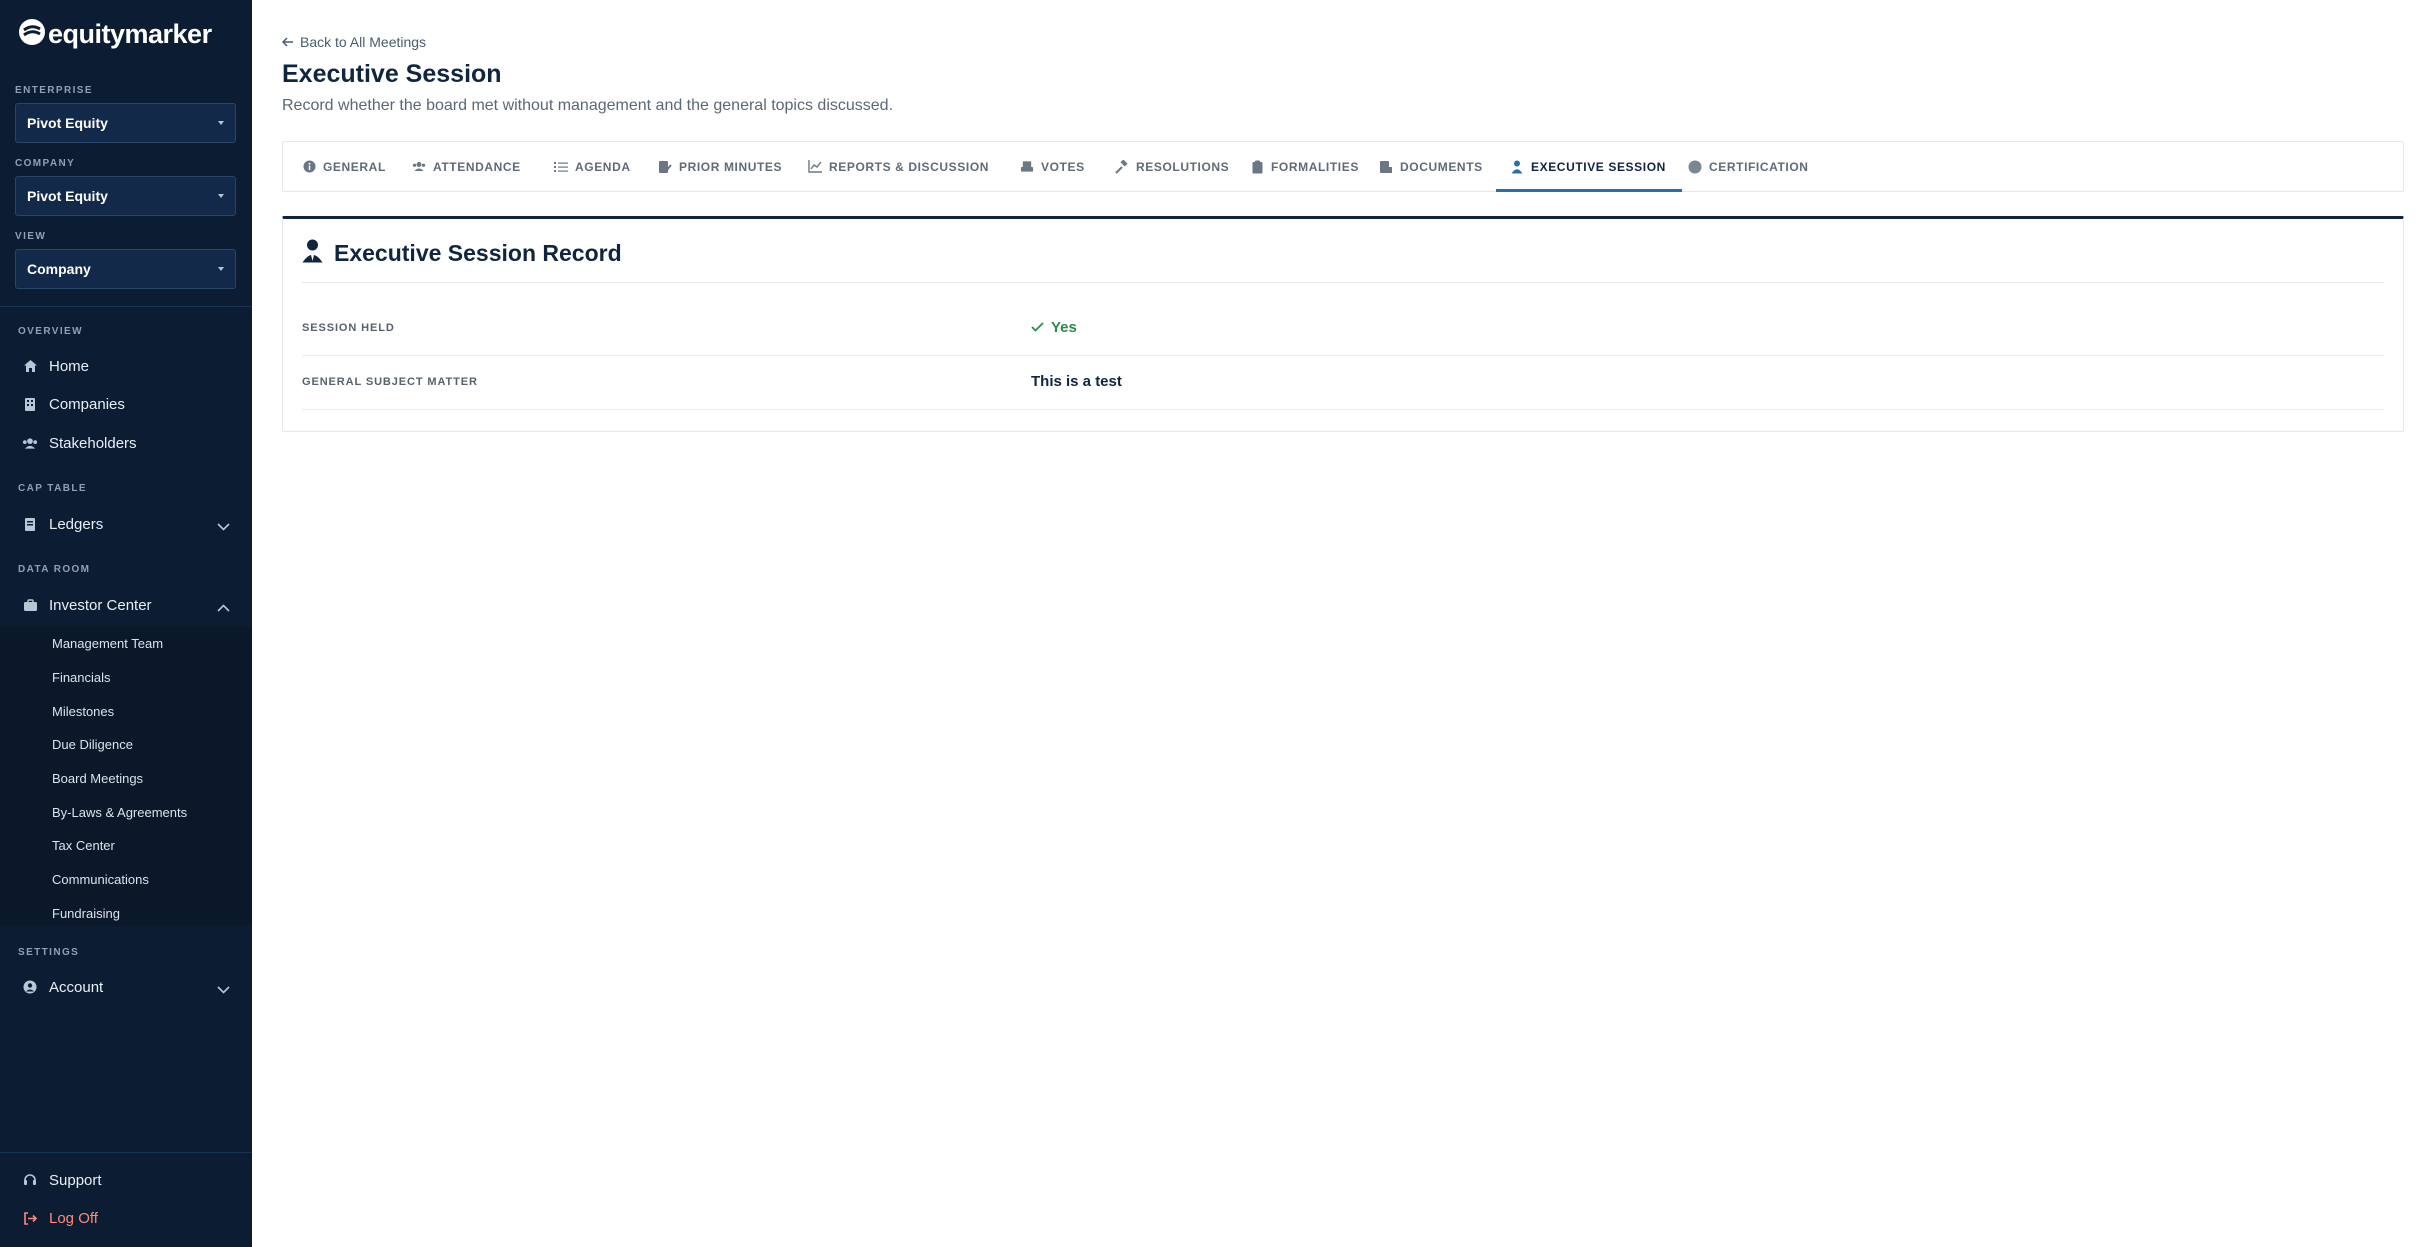 The image size is (2434, 1247). I want to click on logout-icon, so click(30, 1218).